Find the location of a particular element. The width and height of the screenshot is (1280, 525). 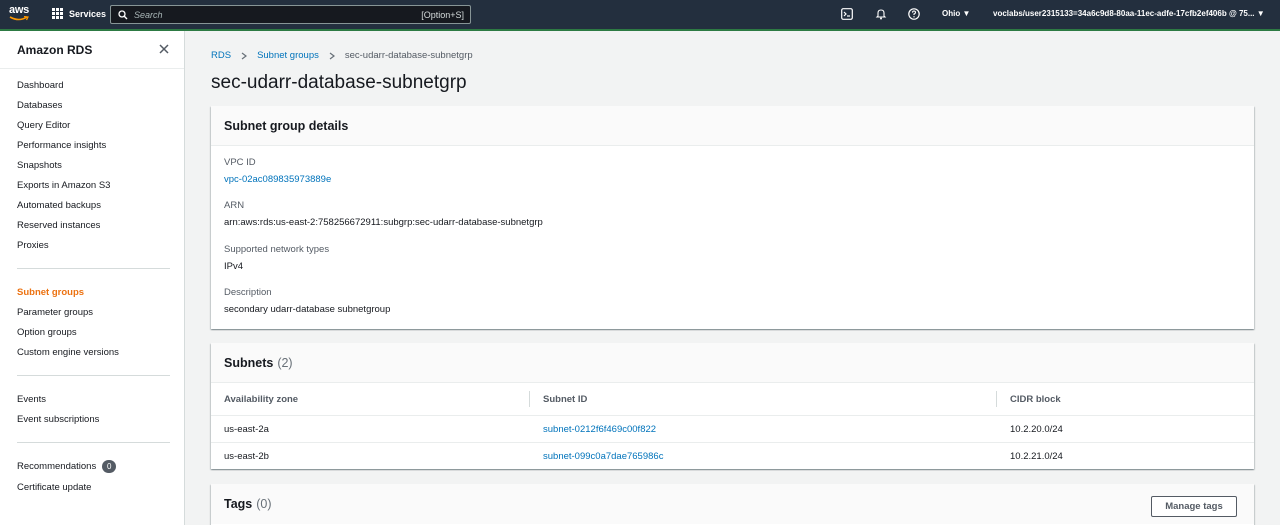

aws-logo: aws is located at coordinates (21, 15).